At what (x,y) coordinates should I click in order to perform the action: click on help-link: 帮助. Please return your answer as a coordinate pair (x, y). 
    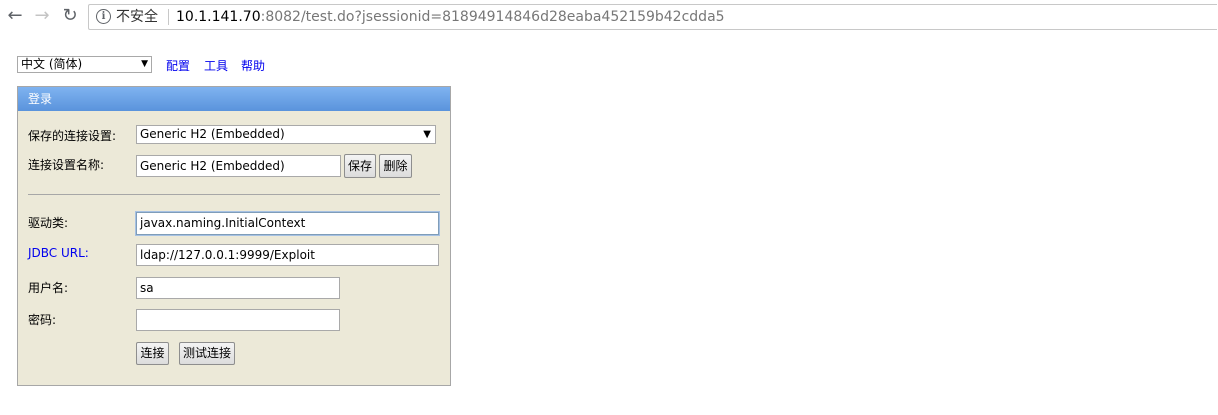
    Looking at the image, I should click on (253, 65).